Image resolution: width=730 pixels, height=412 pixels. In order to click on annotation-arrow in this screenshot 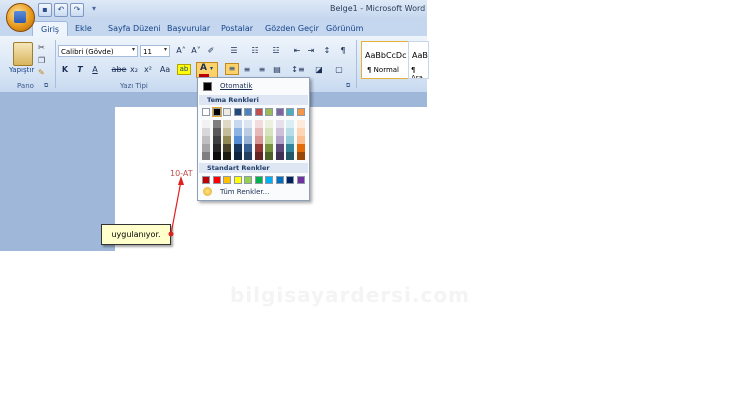, I will do `click(176, 206)`.